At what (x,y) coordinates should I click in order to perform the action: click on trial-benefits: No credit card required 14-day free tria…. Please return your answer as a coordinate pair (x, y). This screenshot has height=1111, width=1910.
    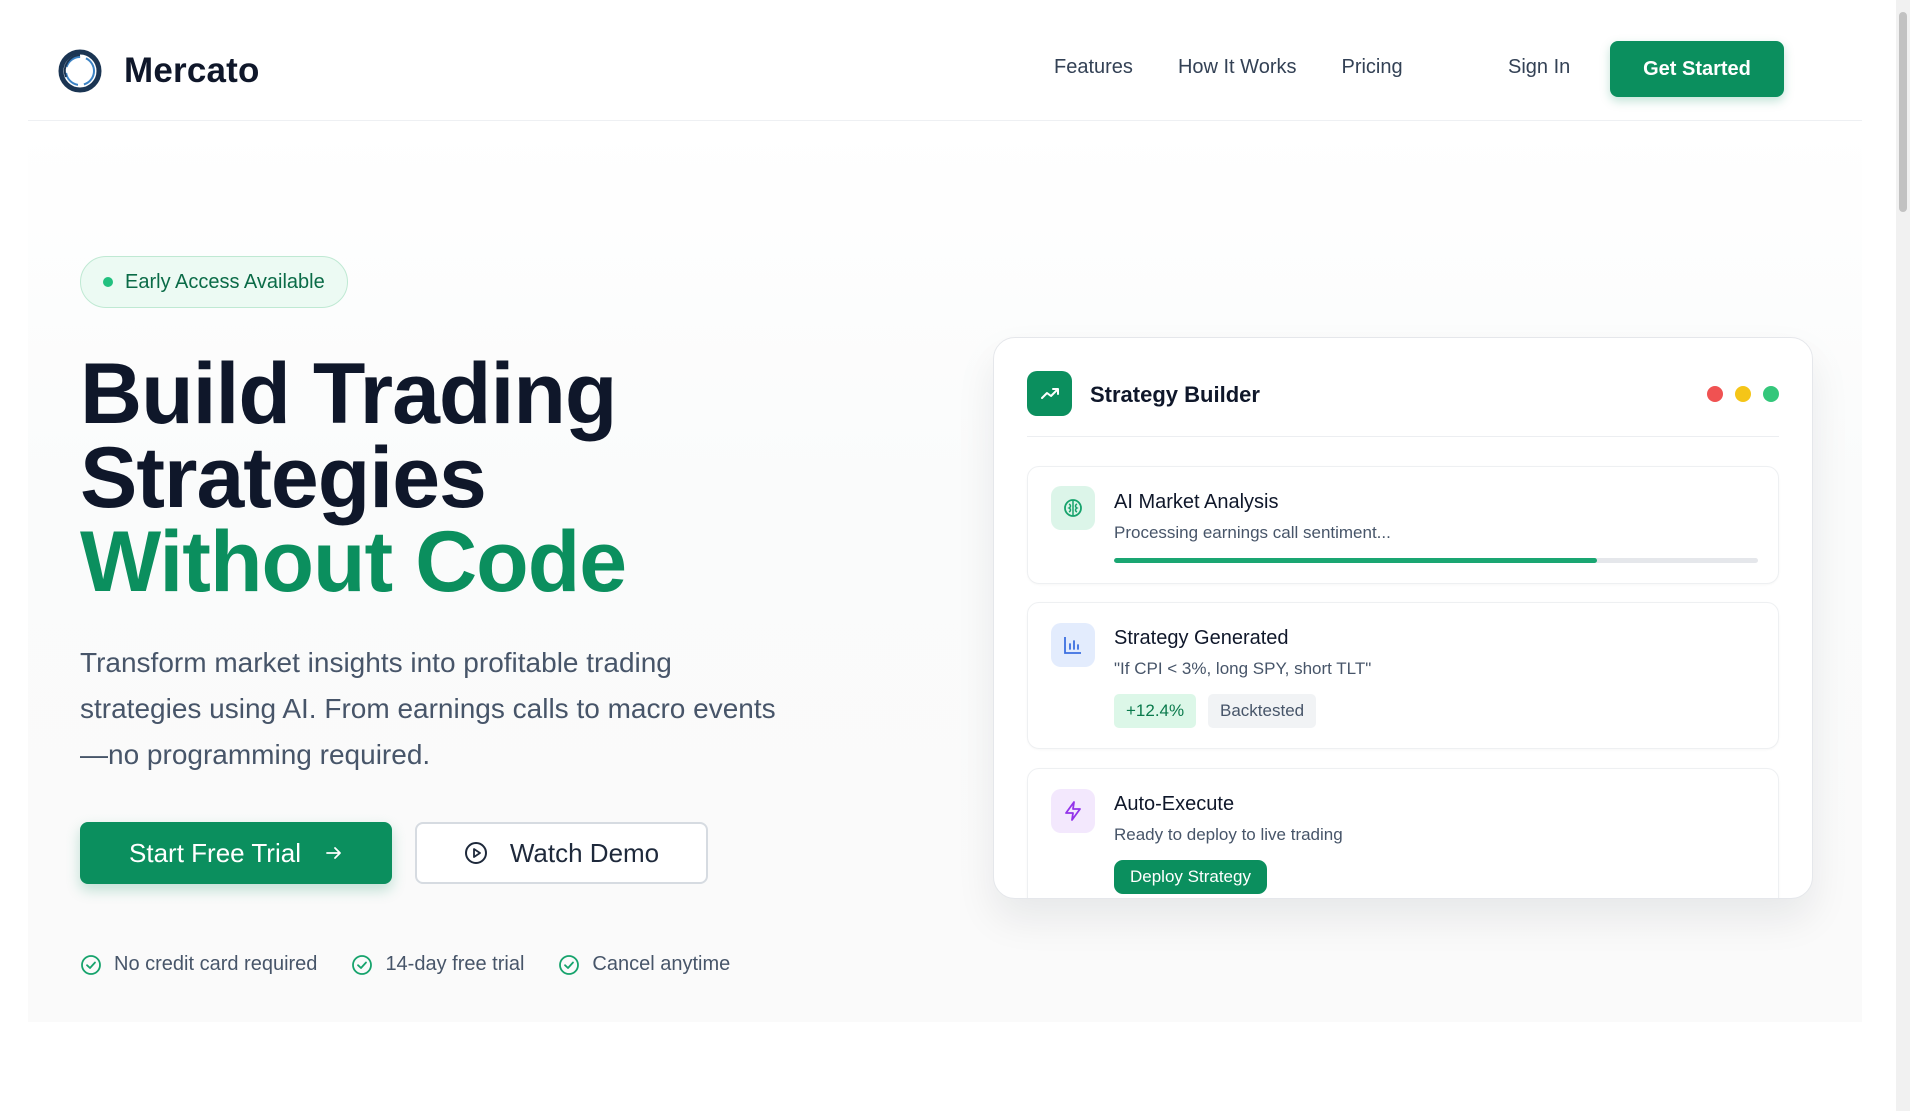
    Looking at the image, I should click on (422, 964).